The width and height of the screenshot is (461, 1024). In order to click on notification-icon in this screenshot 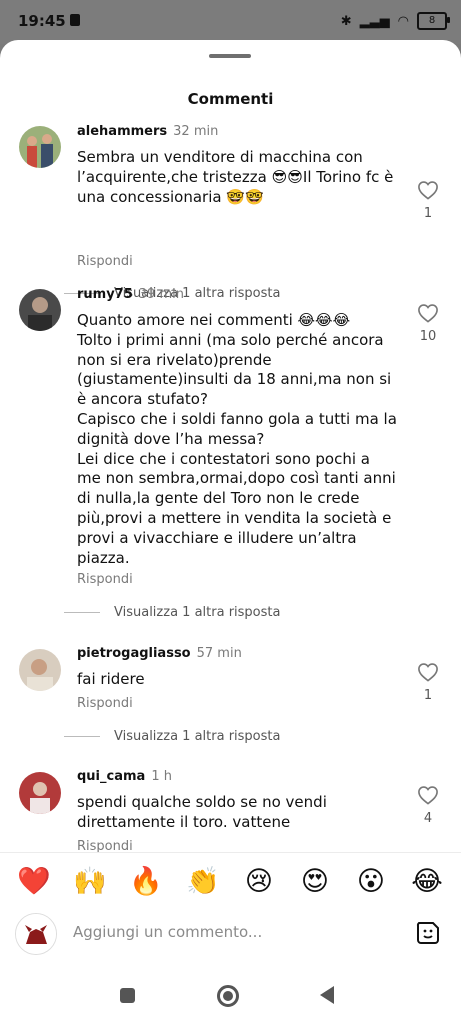, I will do `click(75, 20)`.